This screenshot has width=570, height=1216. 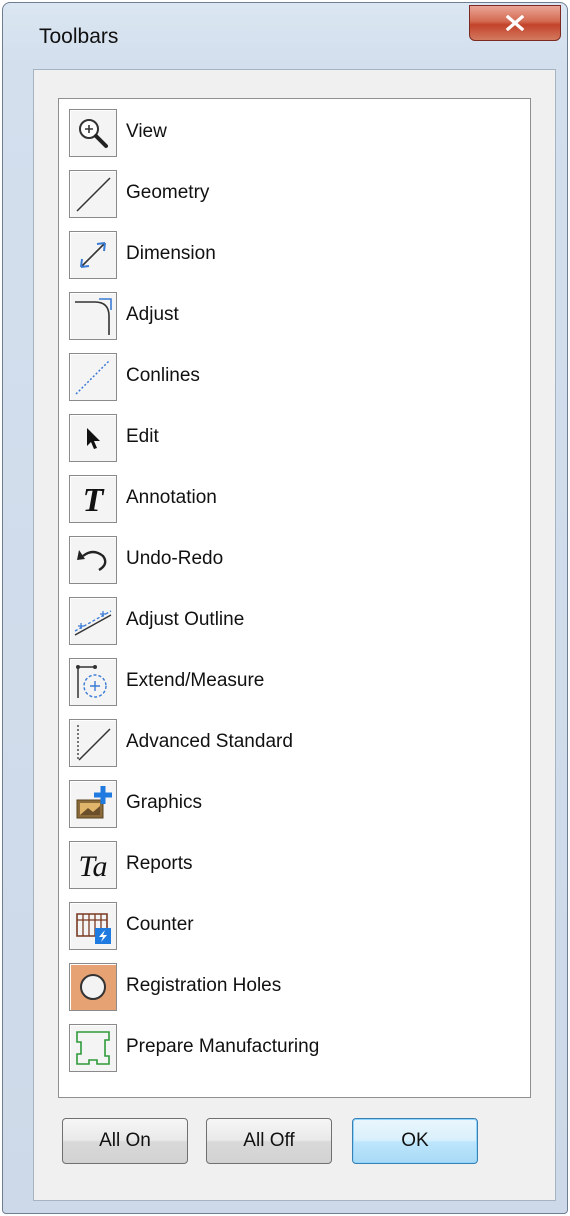 I want to click on all-off-button: All Off, so click(x=269, y=1141).